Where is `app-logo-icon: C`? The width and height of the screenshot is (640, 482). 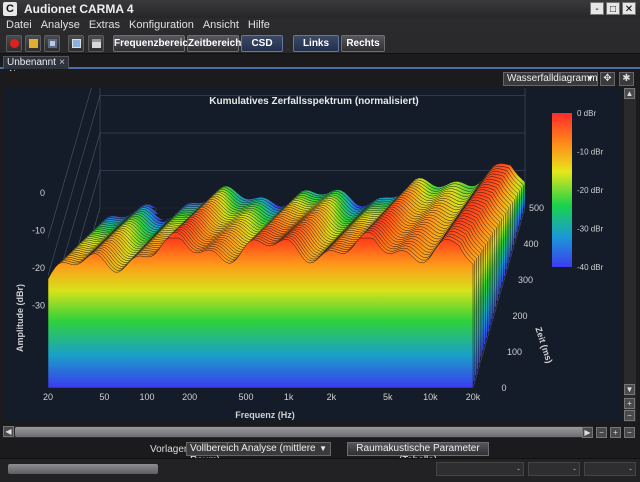 app-logo-icon: C is located at coordinates (10, 9).